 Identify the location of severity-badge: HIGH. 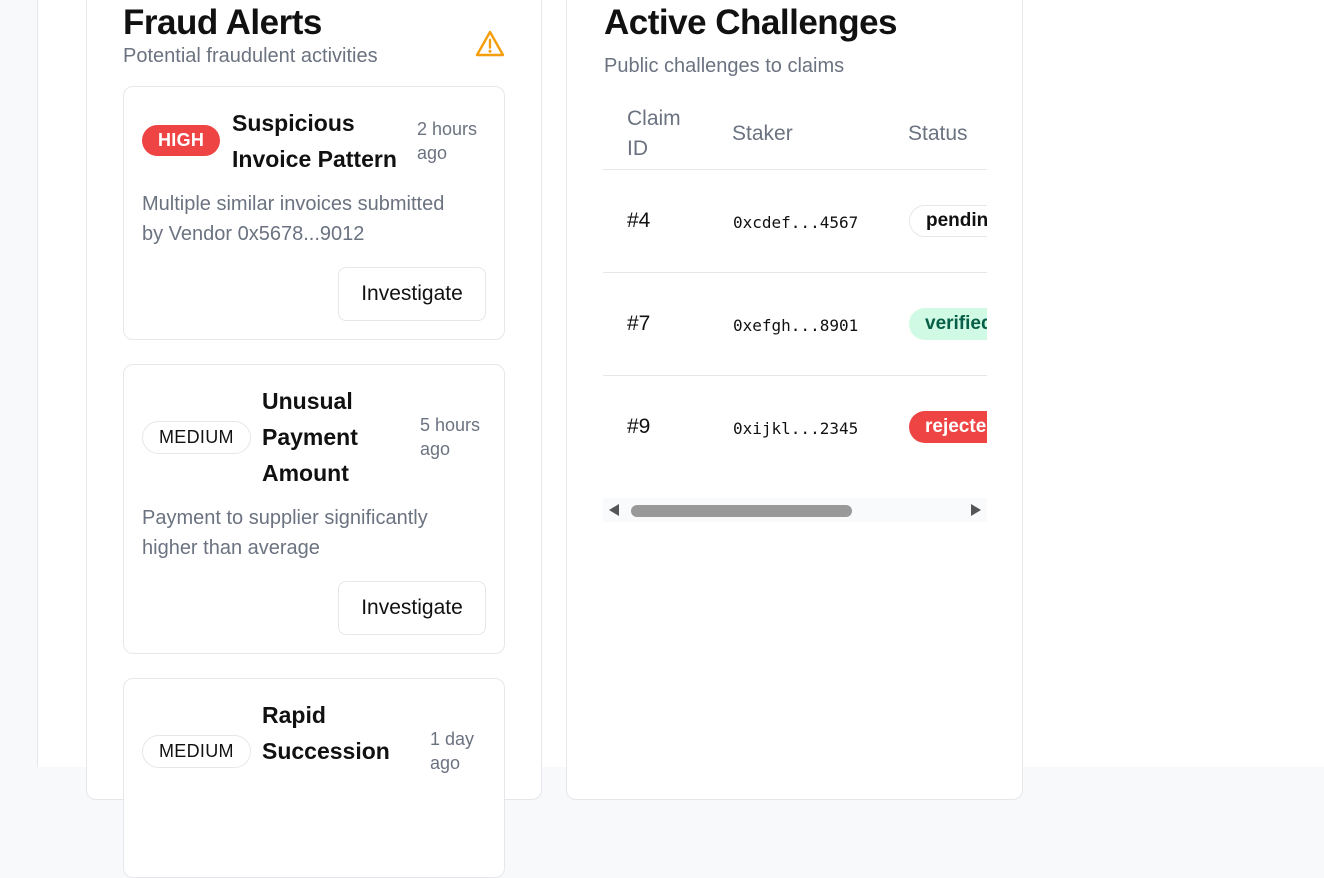
(181, 140).